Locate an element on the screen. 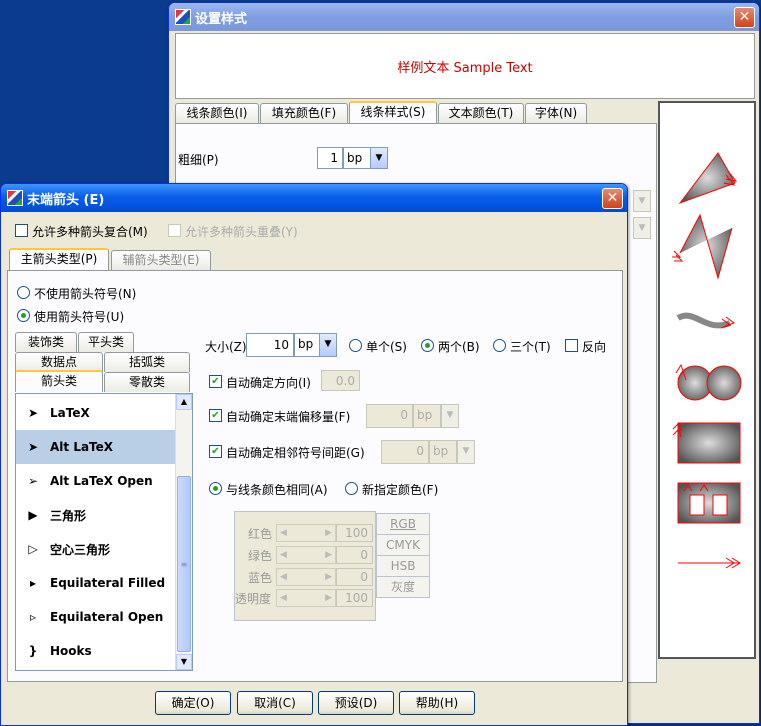  dialog-title: 末端箭头 (E) is located at coordinates (66, 200).